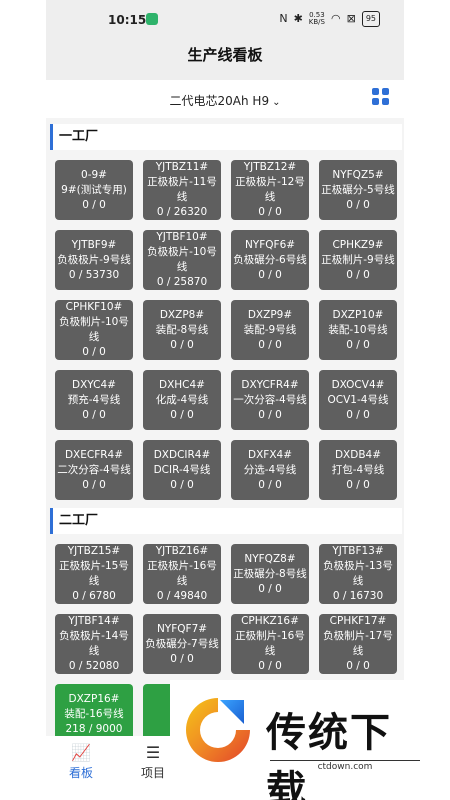 This screenshot has width=450, height=800. I want to click on production-line-tile: DXFX4# 分选-4号线 0 / 0, so click(270, 470).